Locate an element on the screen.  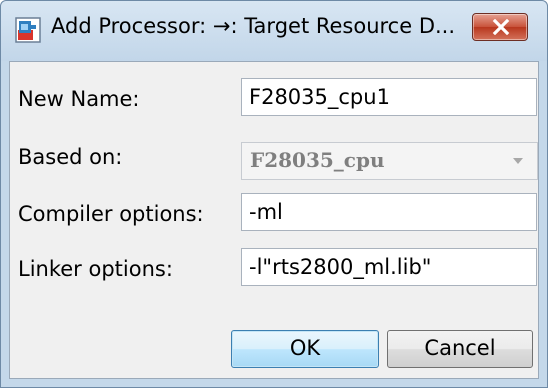
based-on-label: Based on: is located at coordinates (70, 157).